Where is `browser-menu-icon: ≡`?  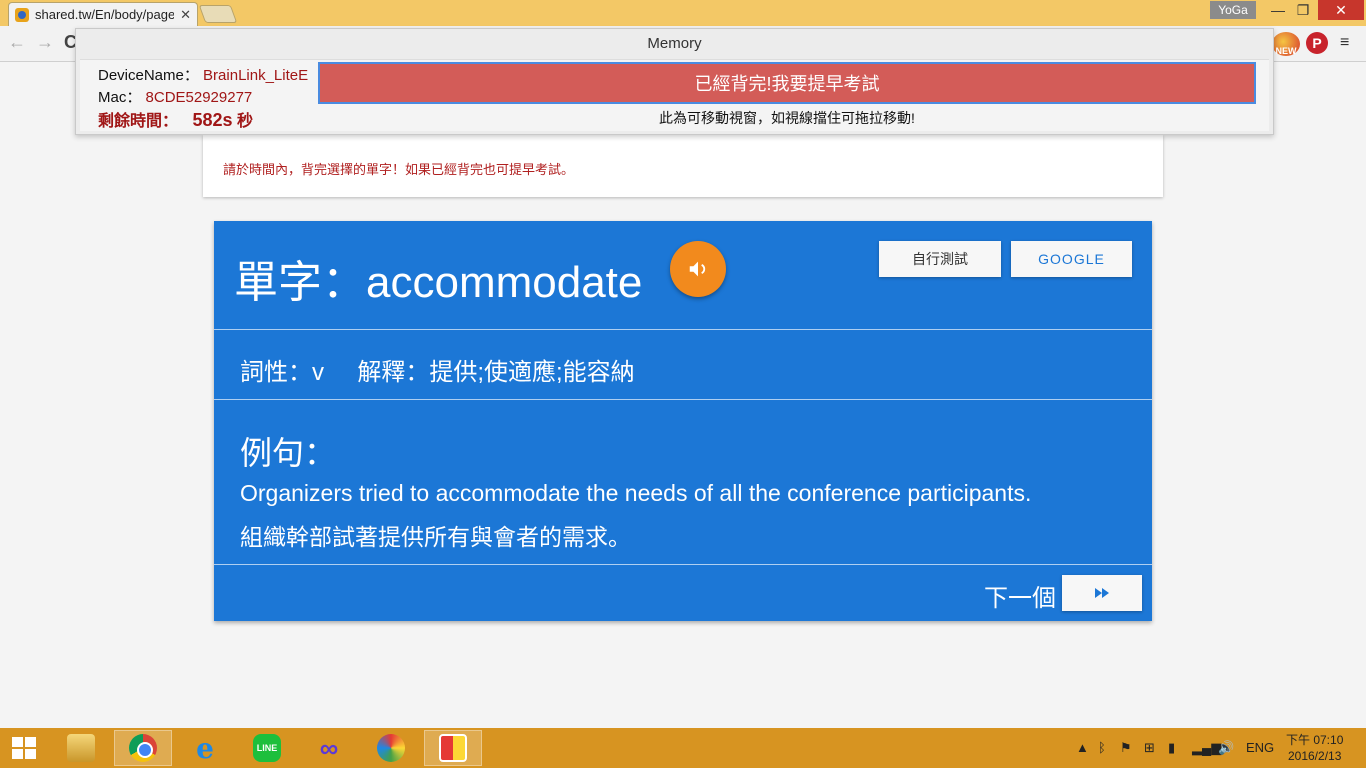
browser-menu-icon: ≡ is located at coordinates (1344, 43).